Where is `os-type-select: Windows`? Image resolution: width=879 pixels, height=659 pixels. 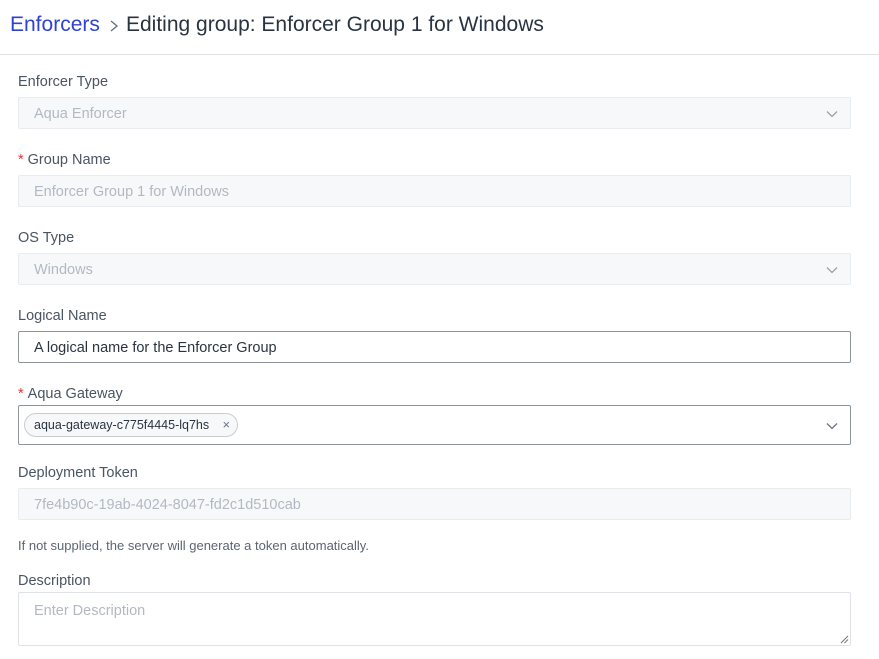
os-type-select: Windows is located at coordinates (434, 269).